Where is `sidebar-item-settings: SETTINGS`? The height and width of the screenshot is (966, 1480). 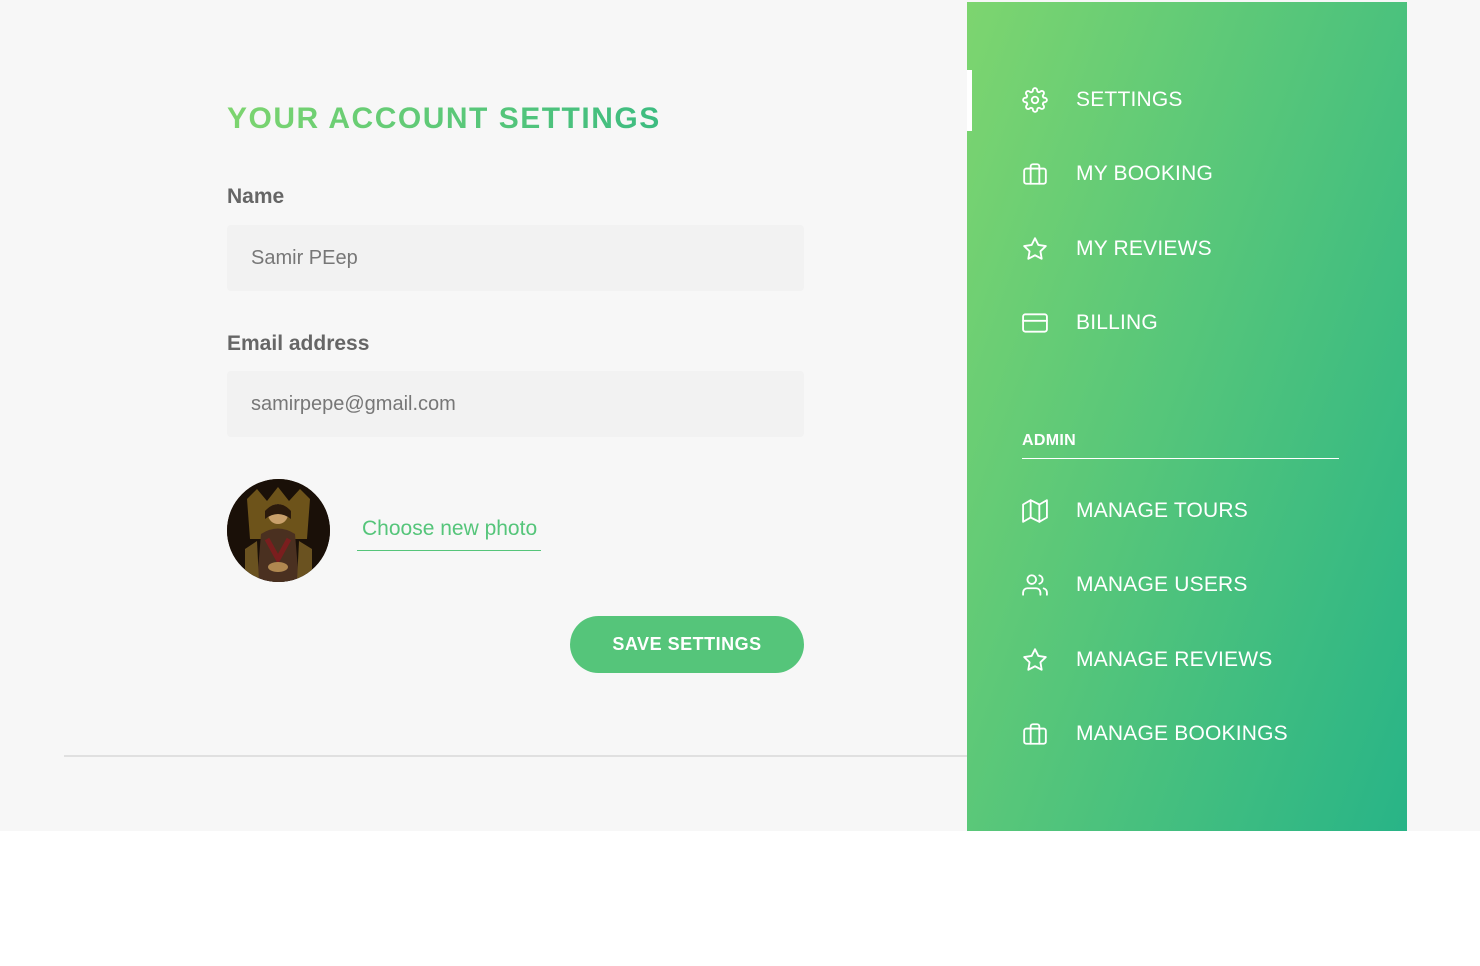 sidebar-item-settings: SETTINGS is located at coordinates (1102, 100).